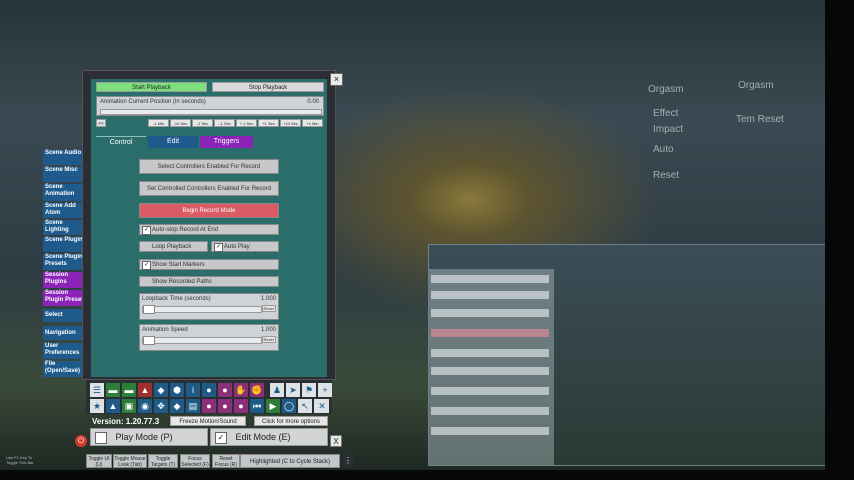  What do you see at coordinates (202, 340) in the screenshot?
I see `speed-track` at bounding box center [202, 340].